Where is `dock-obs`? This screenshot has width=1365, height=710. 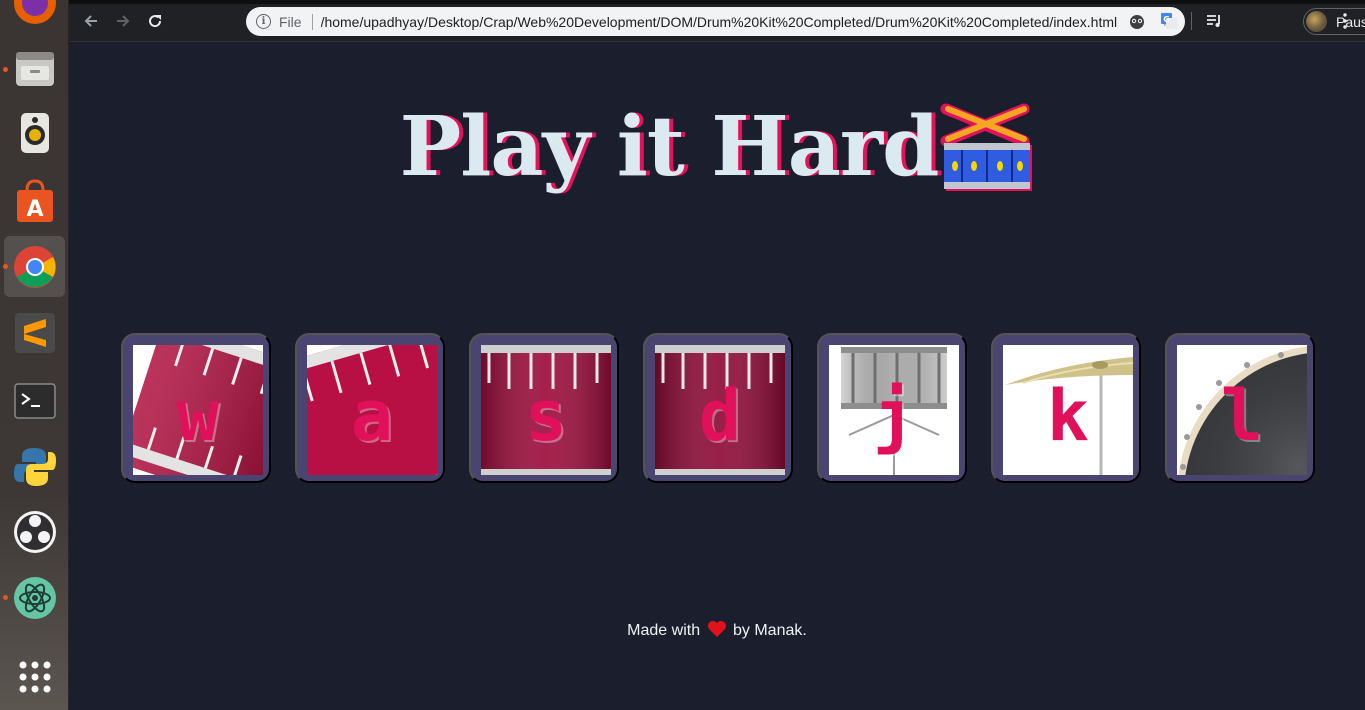 dock-obs is located at coordinates (34, 531).